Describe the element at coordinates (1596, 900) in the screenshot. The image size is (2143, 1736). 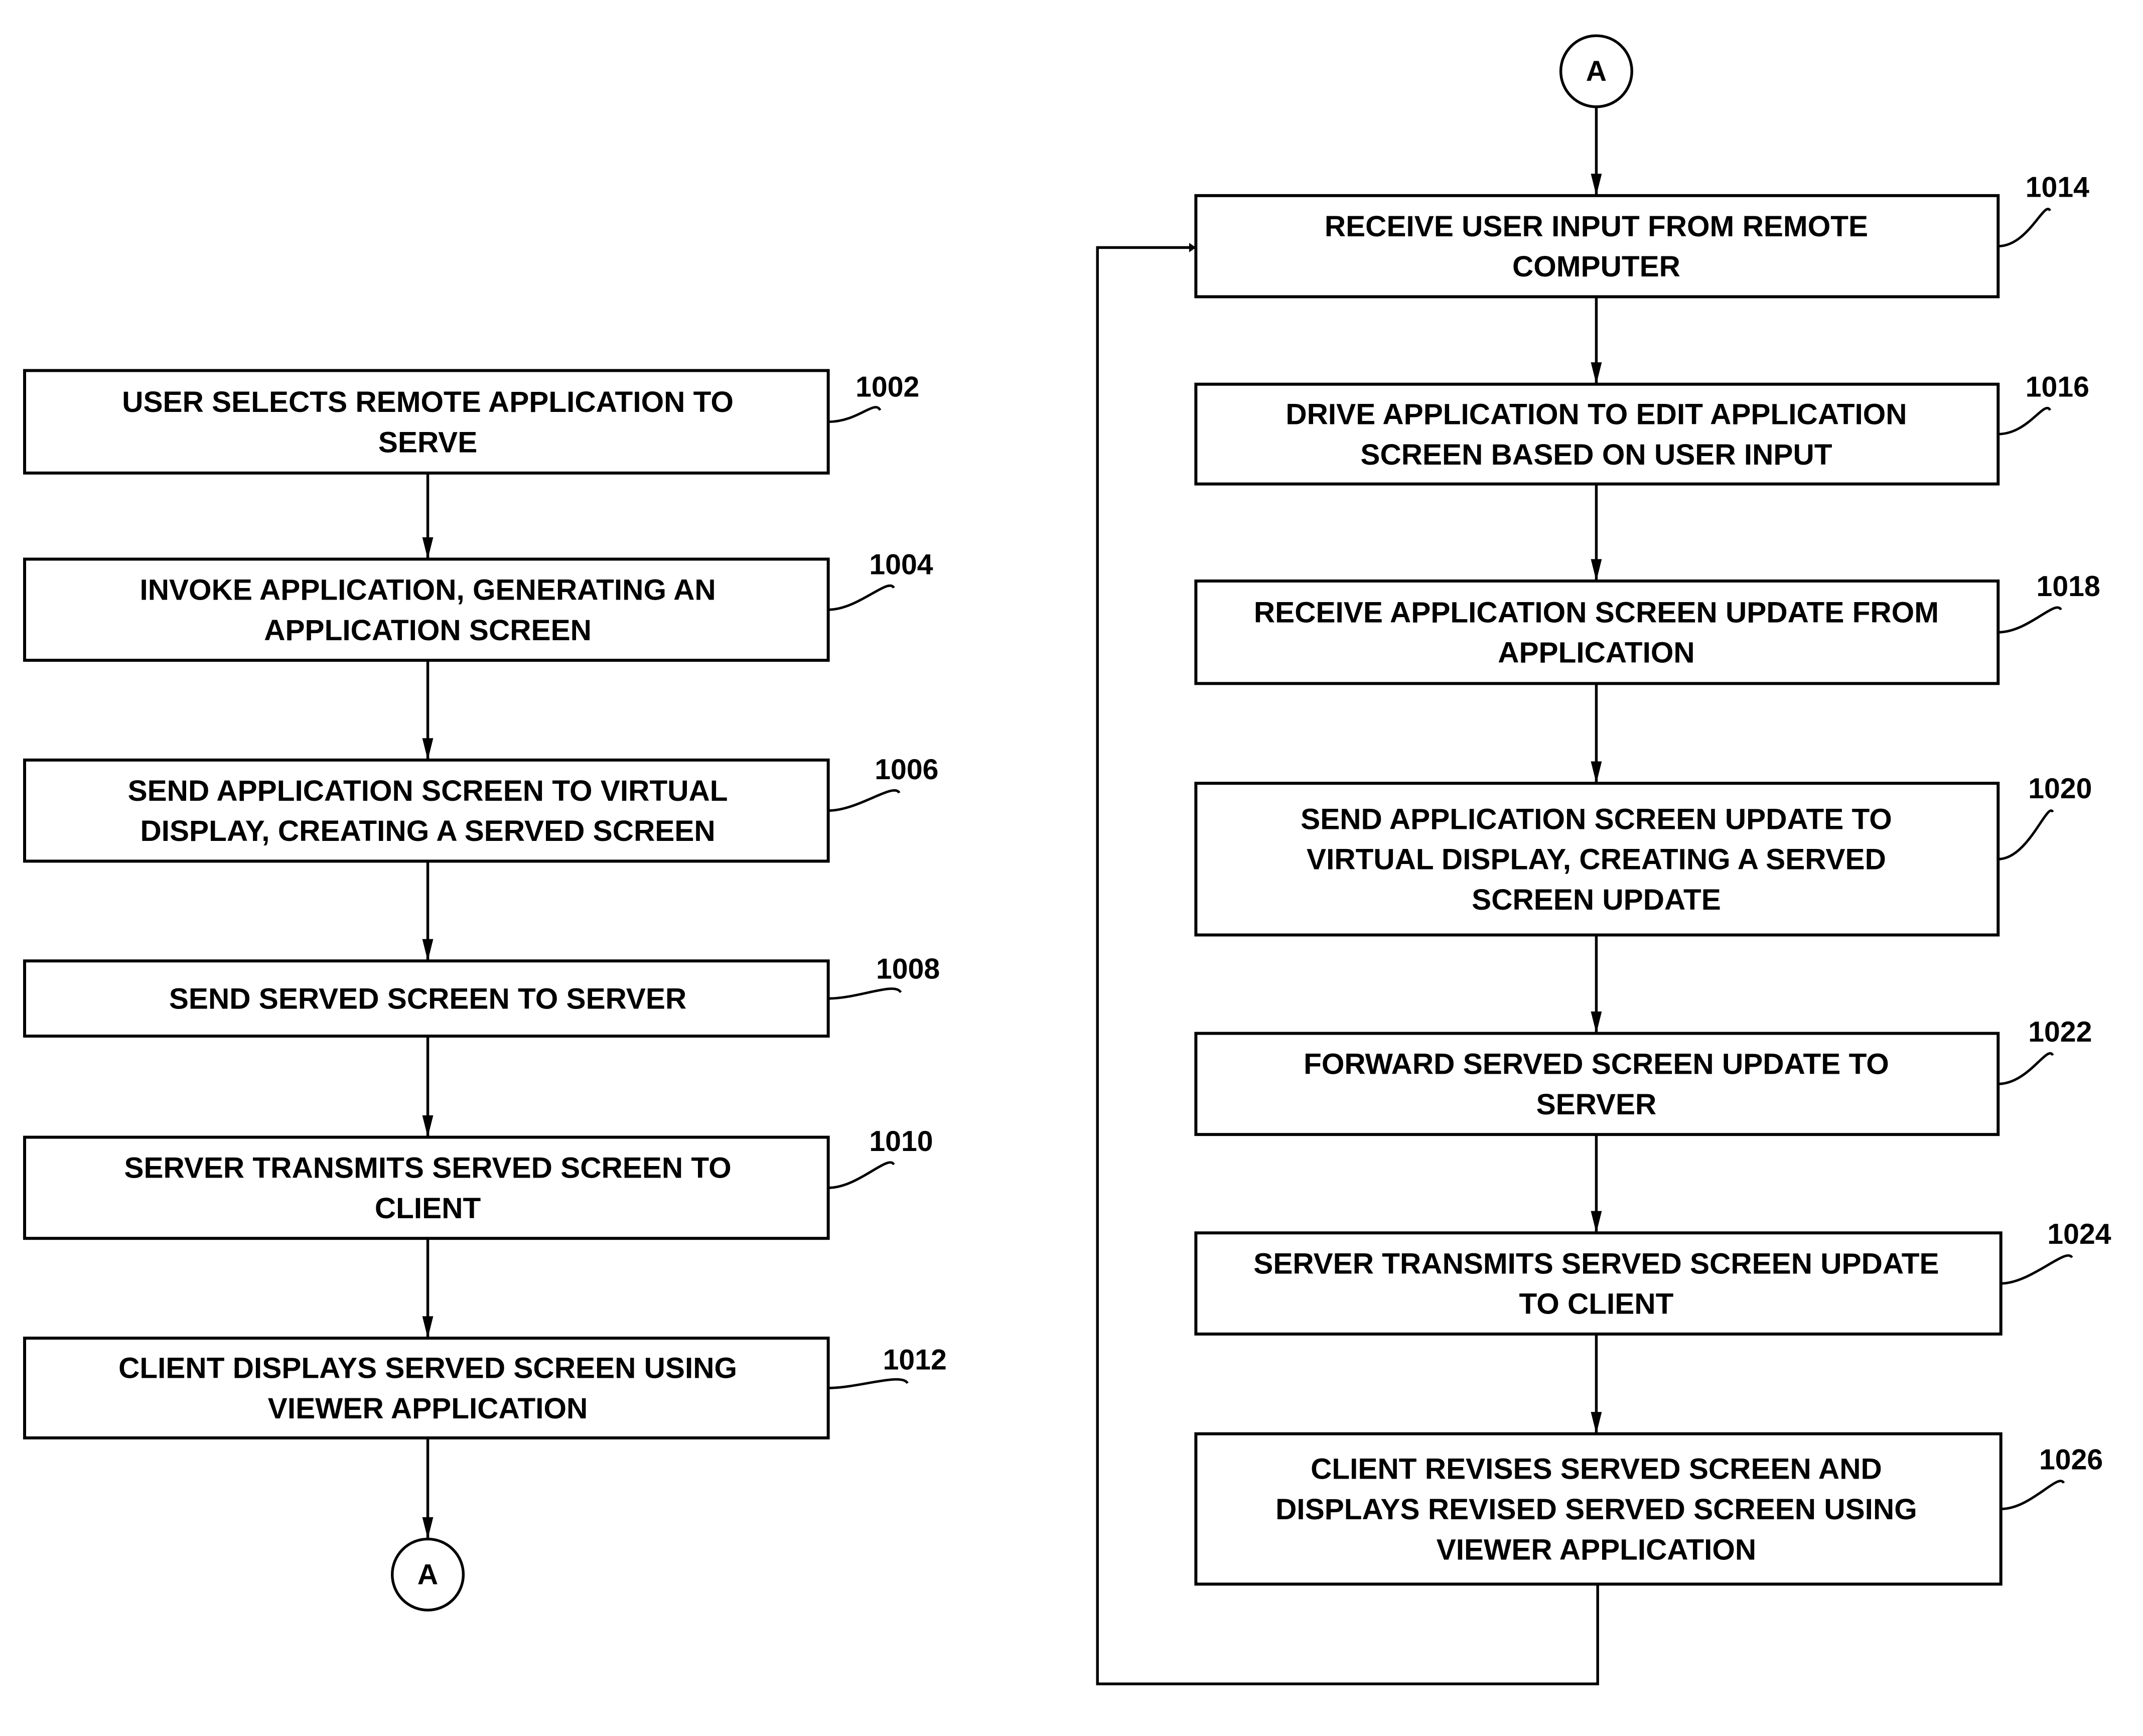
I see `process-text: SCREEN UPDATE` at that location.